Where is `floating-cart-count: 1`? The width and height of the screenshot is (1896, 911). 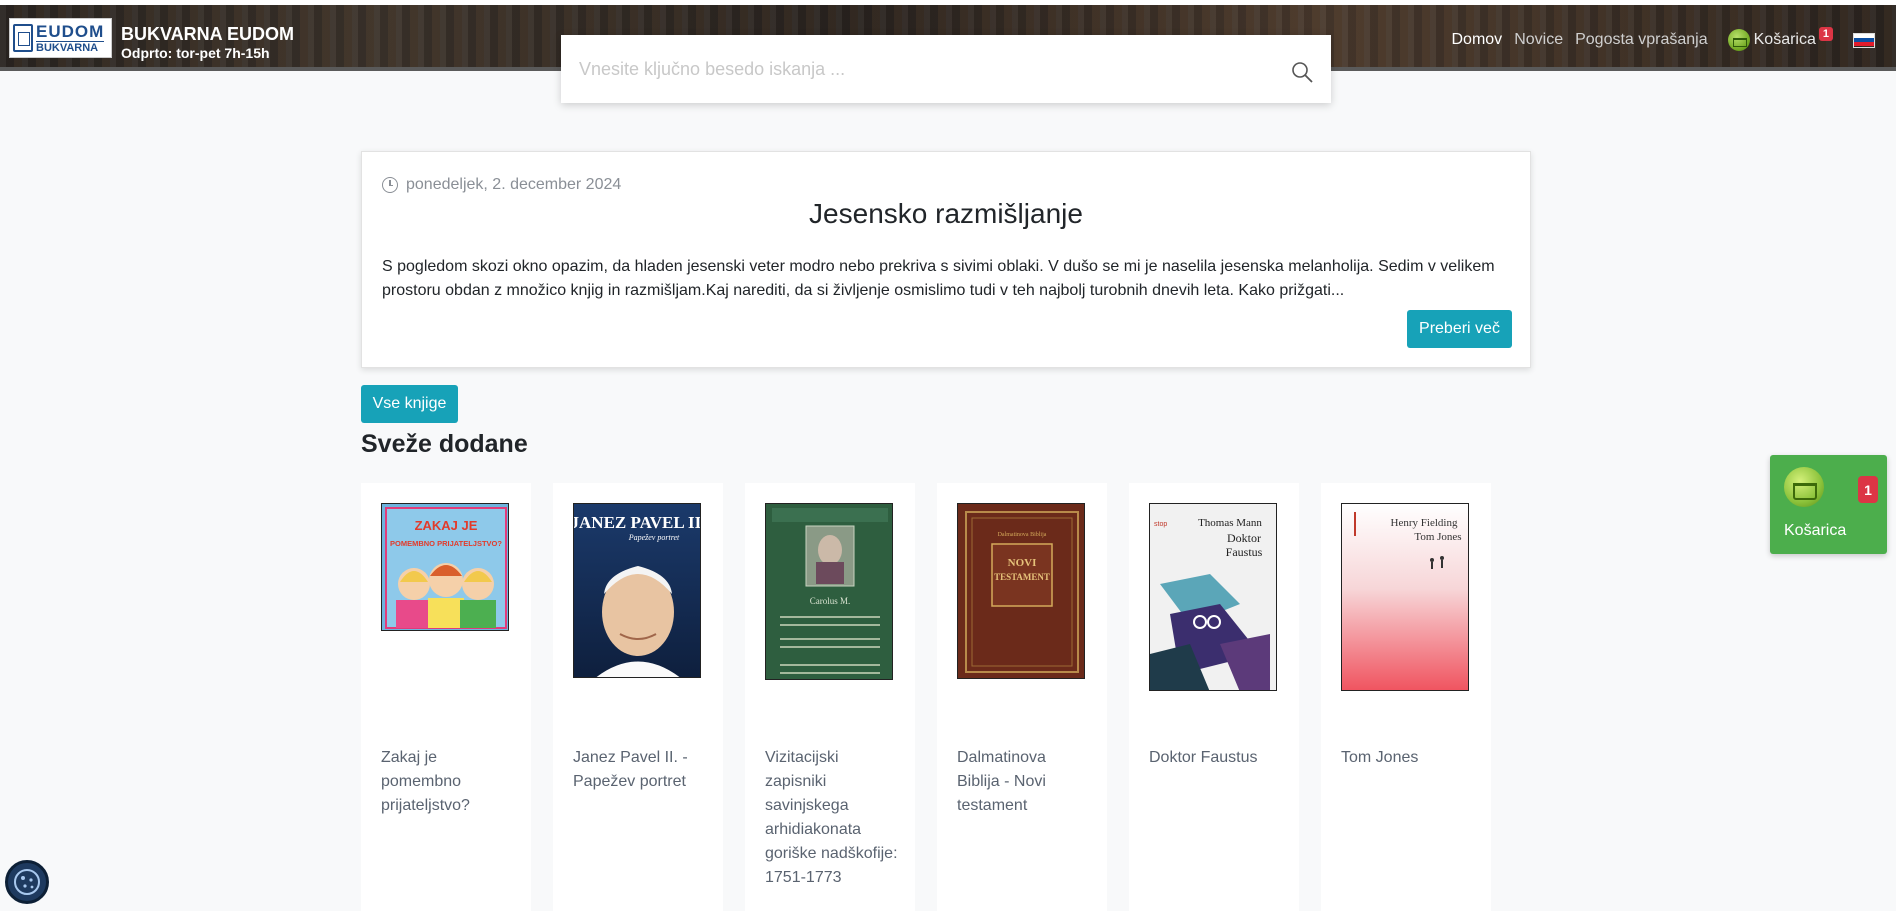
floating-cart-count: 1 is located at coordinates (1868, 489).